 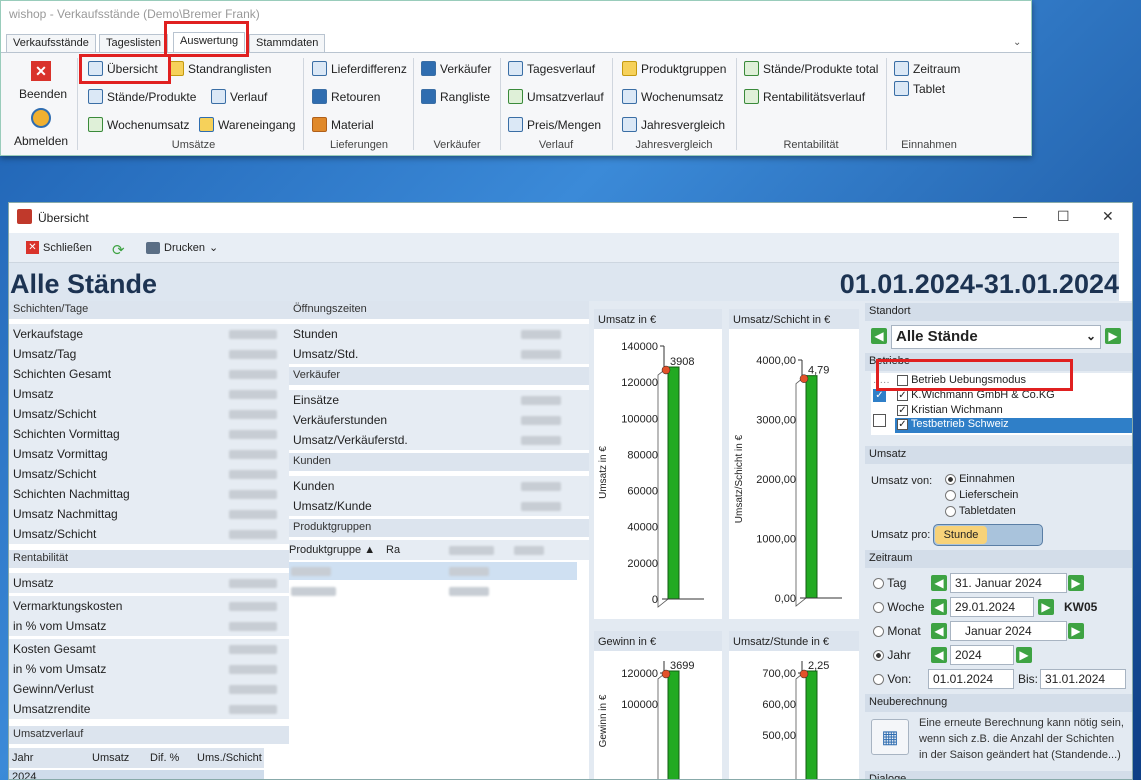 I want to click on produktgruppen-header: Produktgruppe ▲ Ra, so click(x=439, y=550).